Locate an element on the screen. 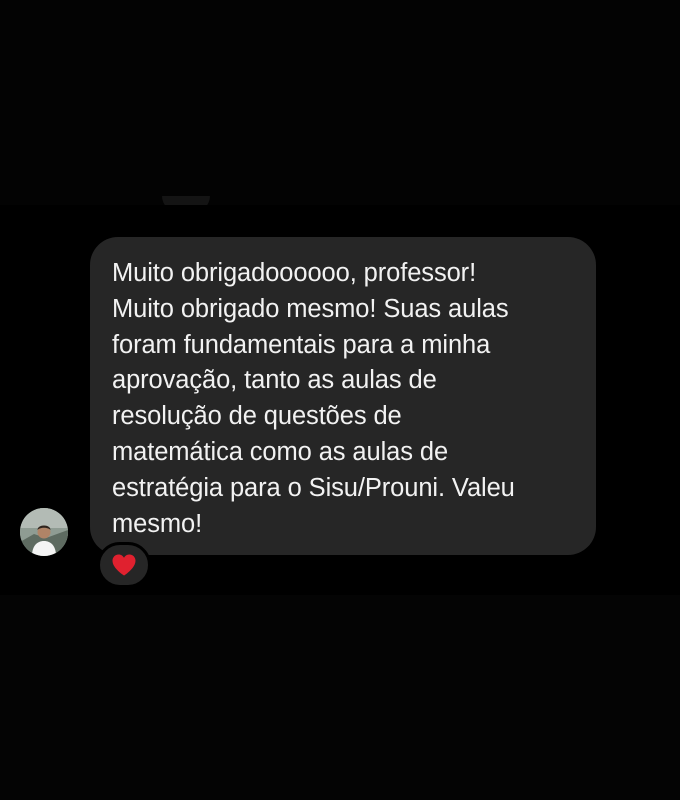 This screenshot has height=800, width=680. sender-avatar is located at coordinates (44, 532).